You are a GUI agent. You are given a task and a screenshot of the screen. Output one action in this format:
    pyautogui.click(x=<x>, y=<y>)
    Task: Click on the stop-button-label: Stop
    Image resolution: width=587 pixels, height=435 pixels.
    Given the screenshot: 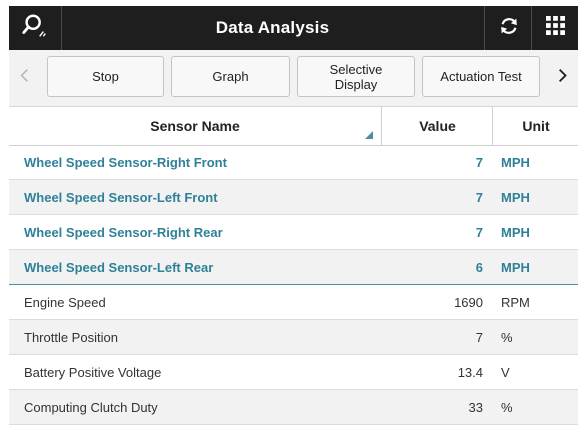 What is the action you would take?
    pyautogui.click(x=105, y=76)
    